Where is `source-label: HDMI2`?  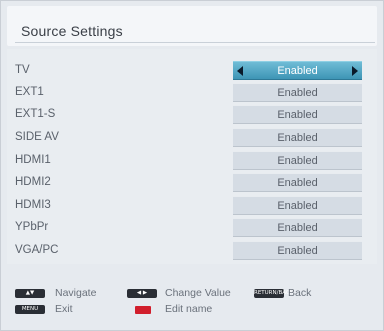 source-label: HDMI2 is located at coordinates (33, 182).